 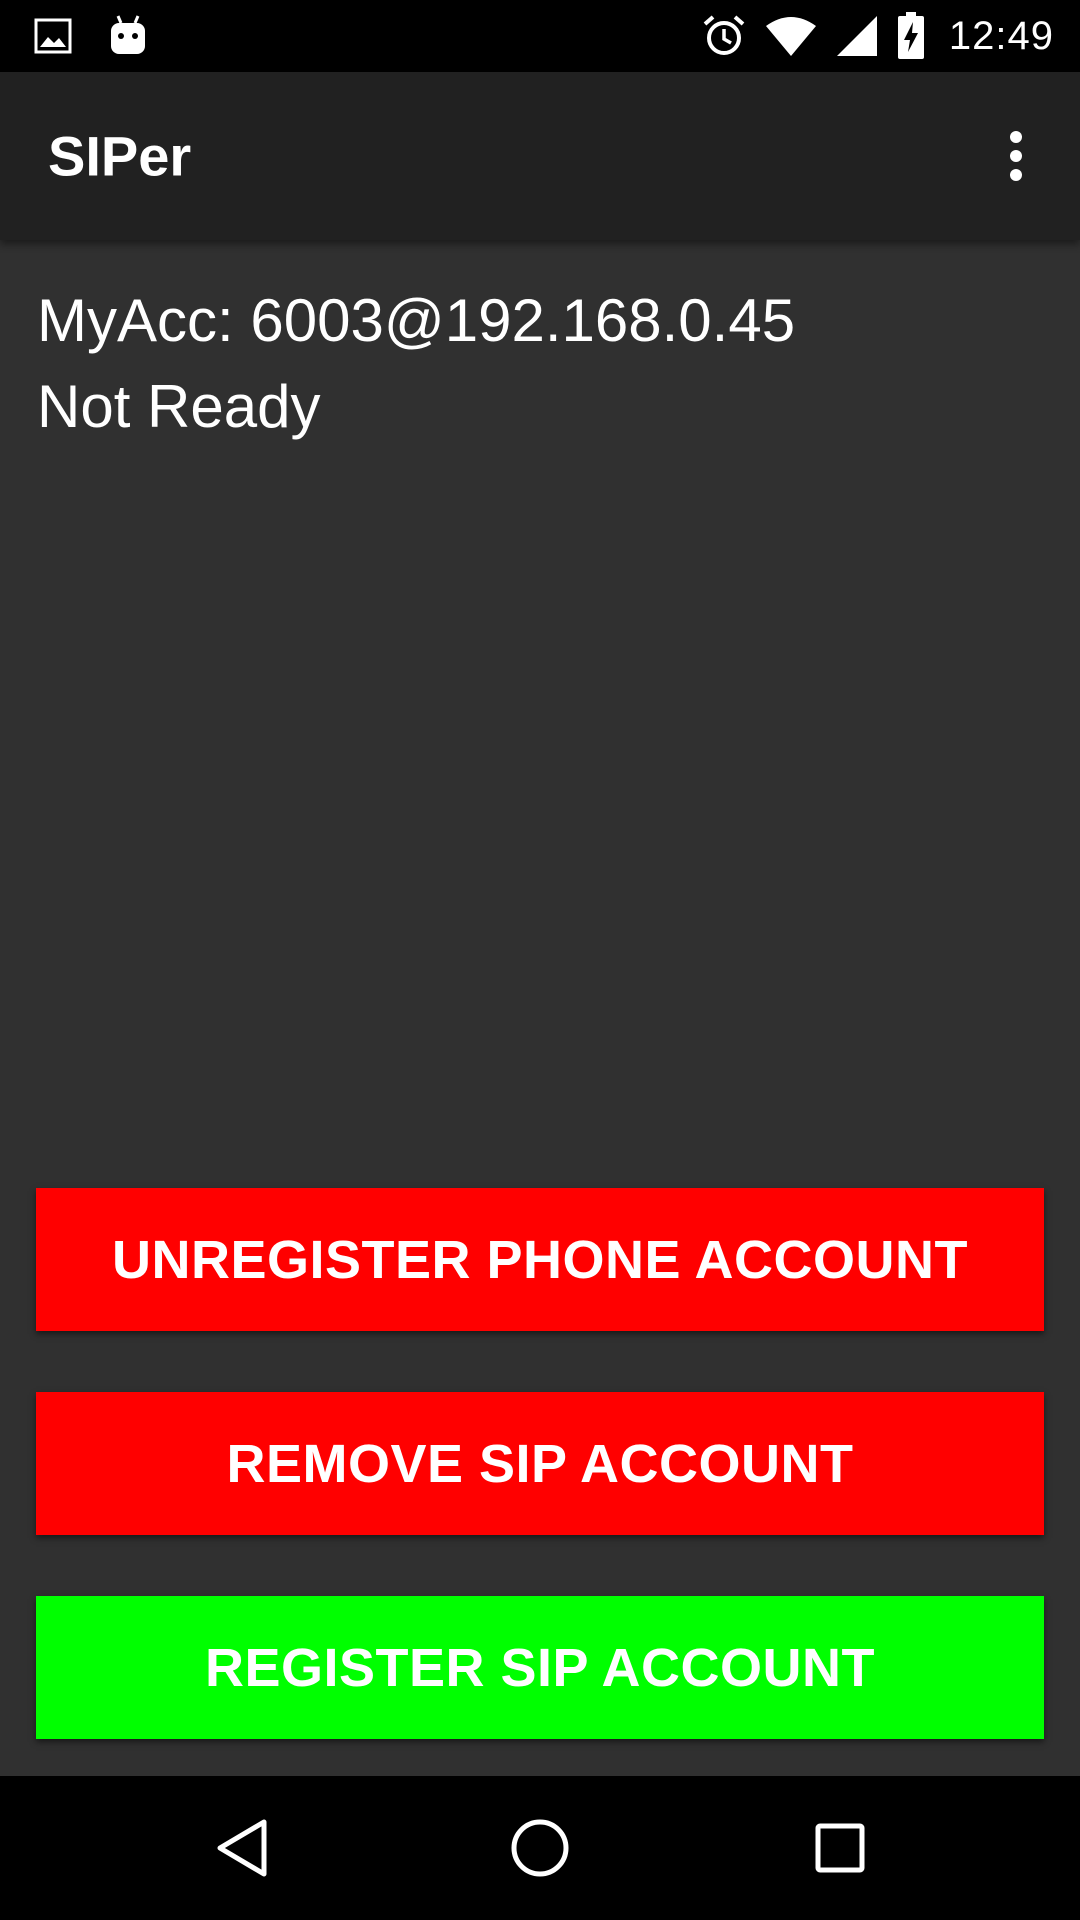 I want to click on recents-icon, so click(x=840, y=1848).